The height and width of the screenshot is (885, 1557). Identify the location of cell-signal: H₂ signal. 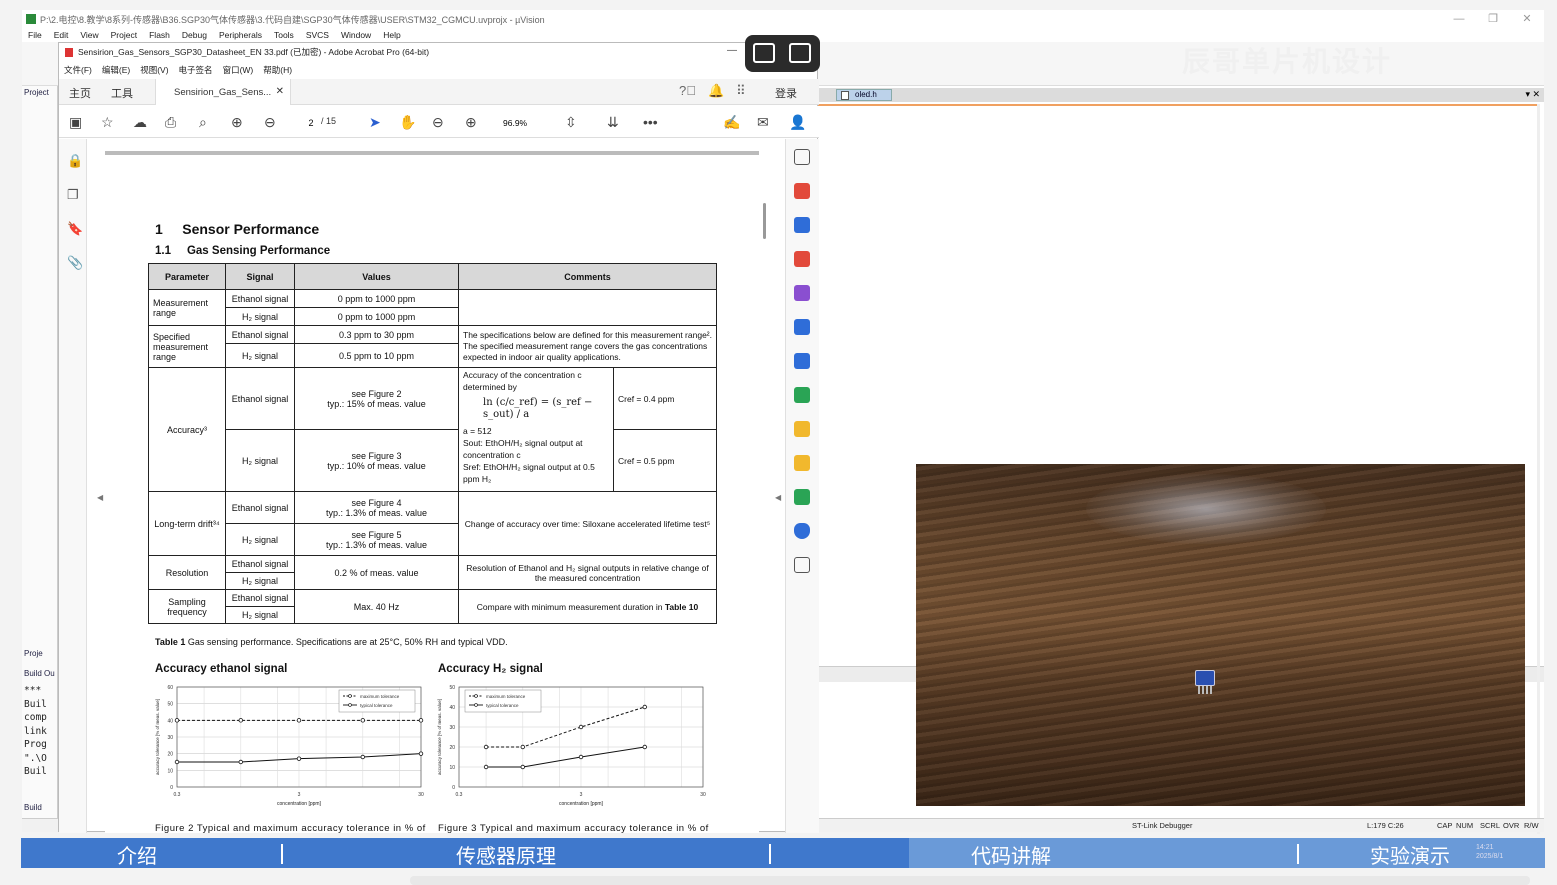
(260, 355).